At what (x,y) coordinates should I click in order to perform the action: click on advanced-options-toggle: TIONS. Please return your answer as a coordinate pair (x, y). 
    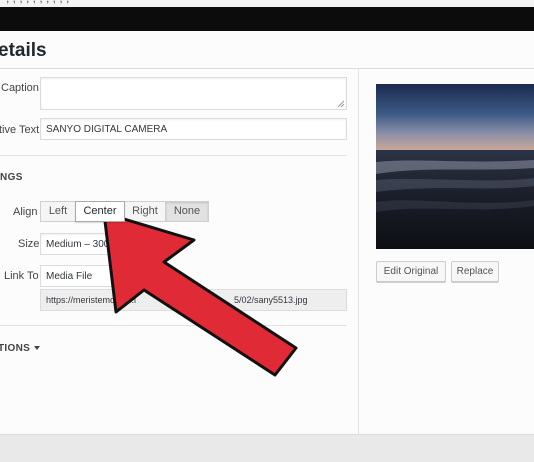
    Looking at the image, I should click on (20, 348).